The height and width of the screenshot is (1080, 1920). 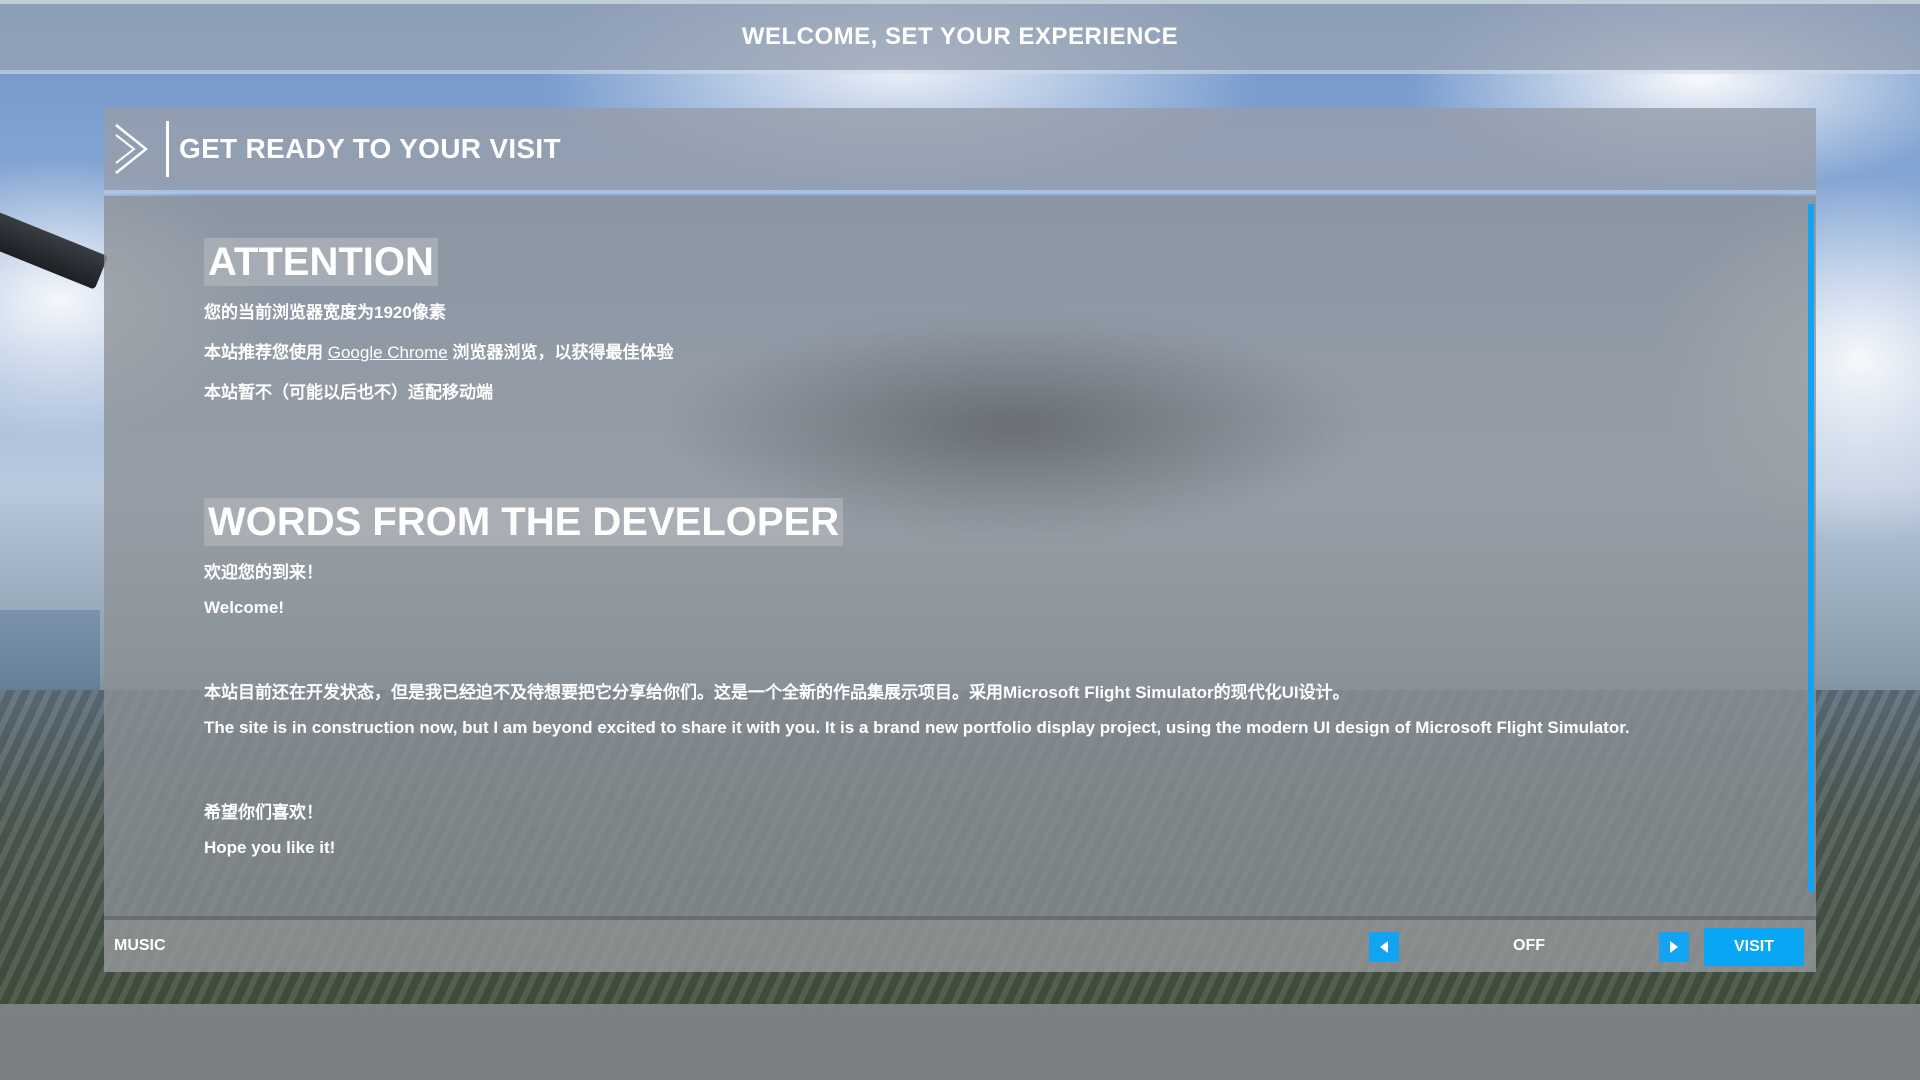 I want to click on attention-heading-wrap: ATTENTION, so click(x=321, y=262).